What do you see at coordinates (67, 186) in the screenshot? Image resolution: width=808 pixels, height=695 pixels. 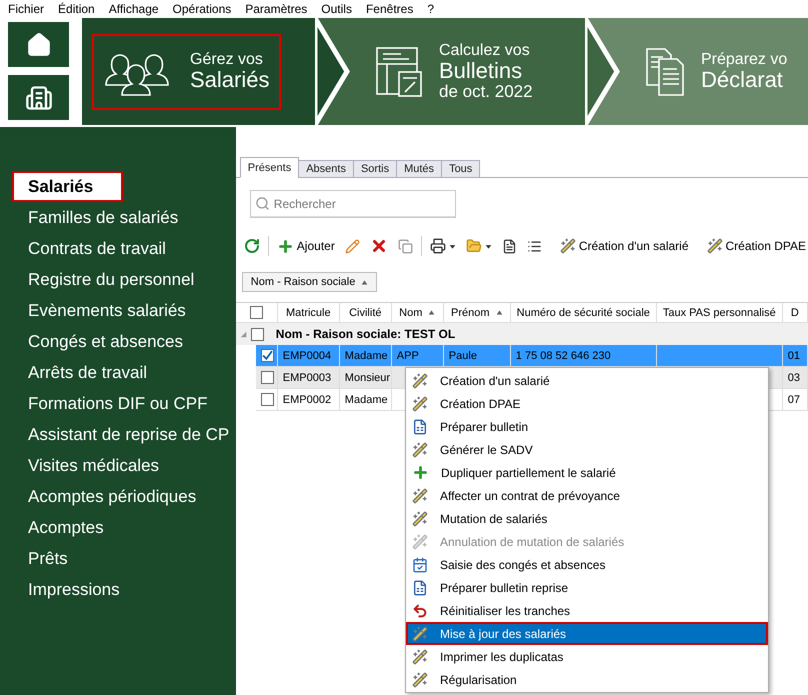 I see `sidebar-item: Salariés` at bounding box center [67, 186].